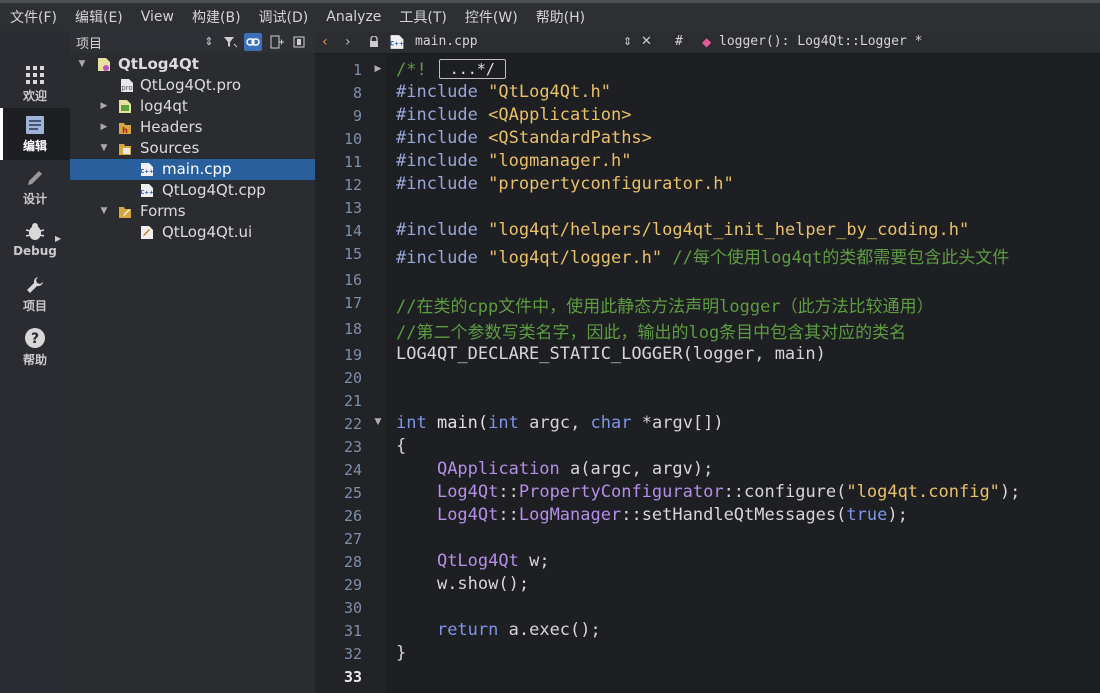 The image size is (1100, 693). Describe the element at coordinates (127, 85) in the screenshot. I see `pro-file-icon: pro` at that location.